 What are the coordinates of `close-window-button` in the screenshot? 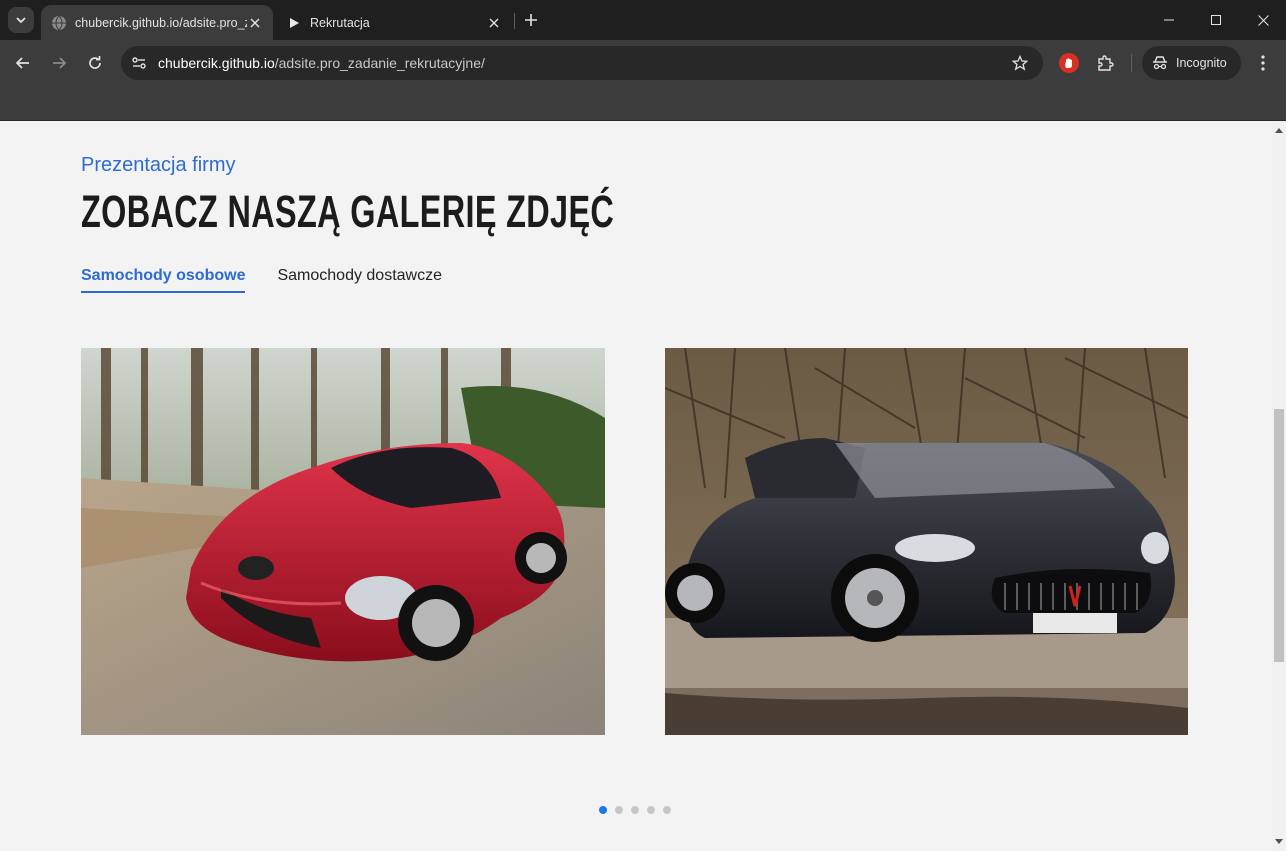 It's located at (1263, 20).